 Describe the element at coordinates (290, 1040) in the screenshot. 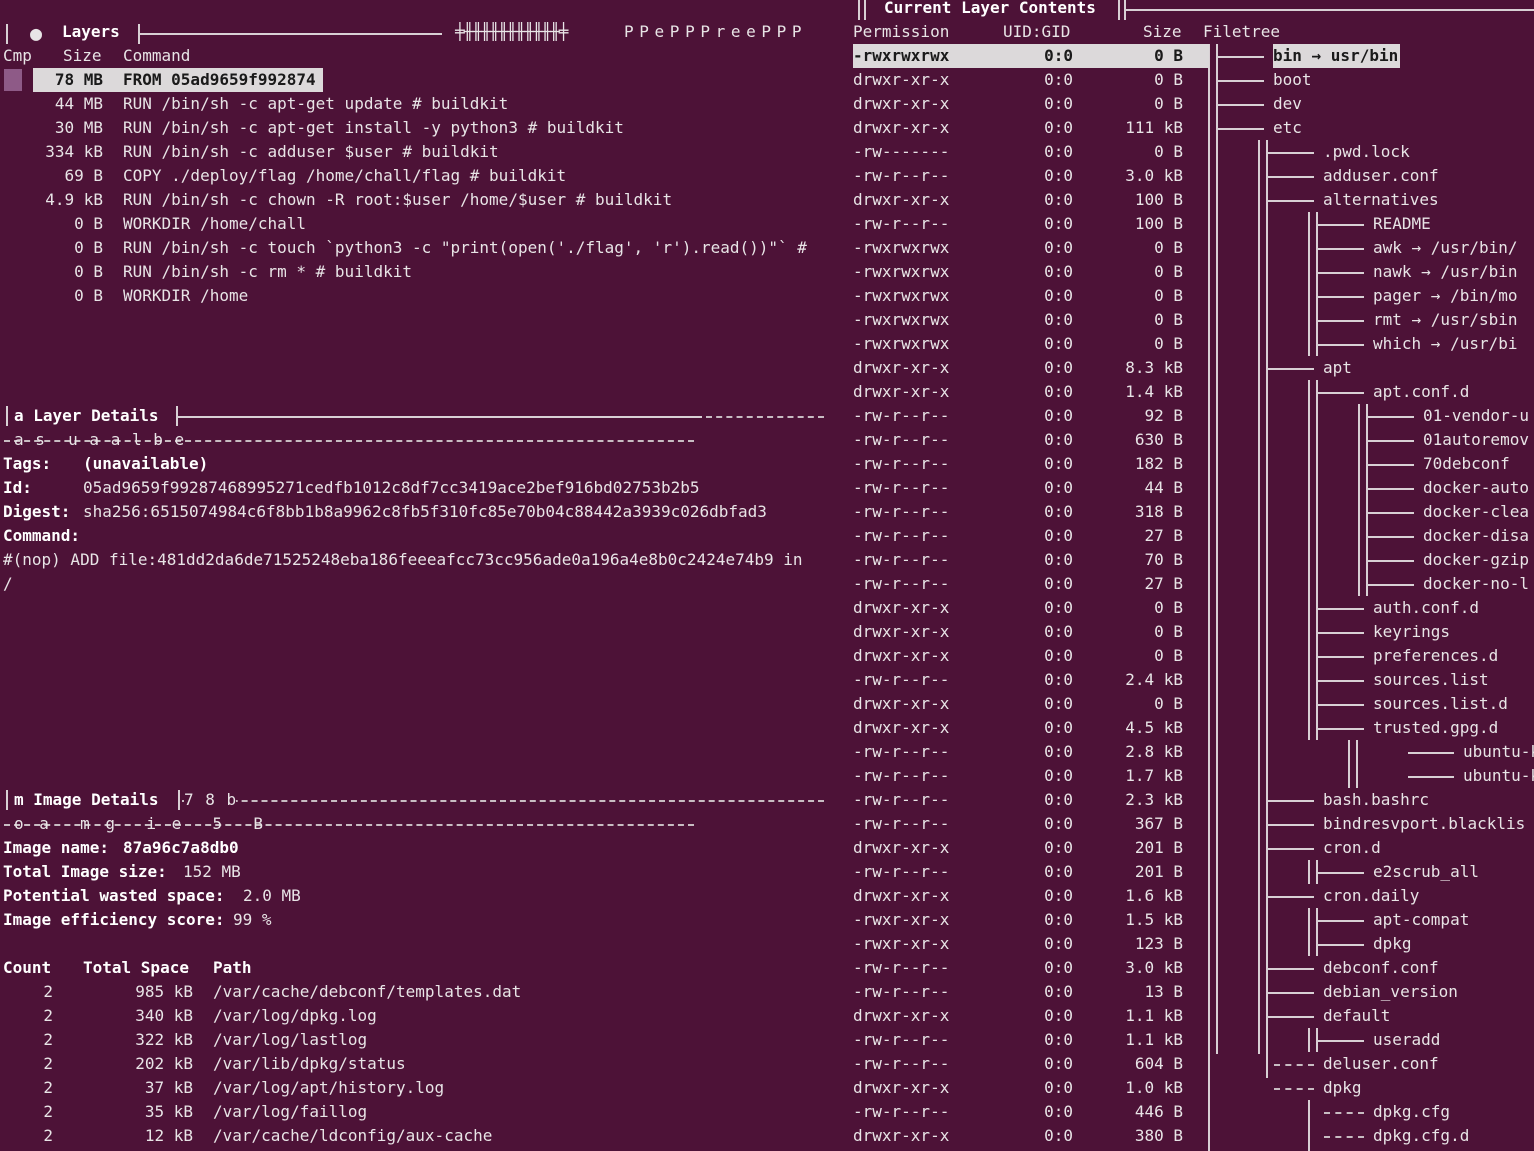

I see `waste-path: /var/log/lastlog` at that location.